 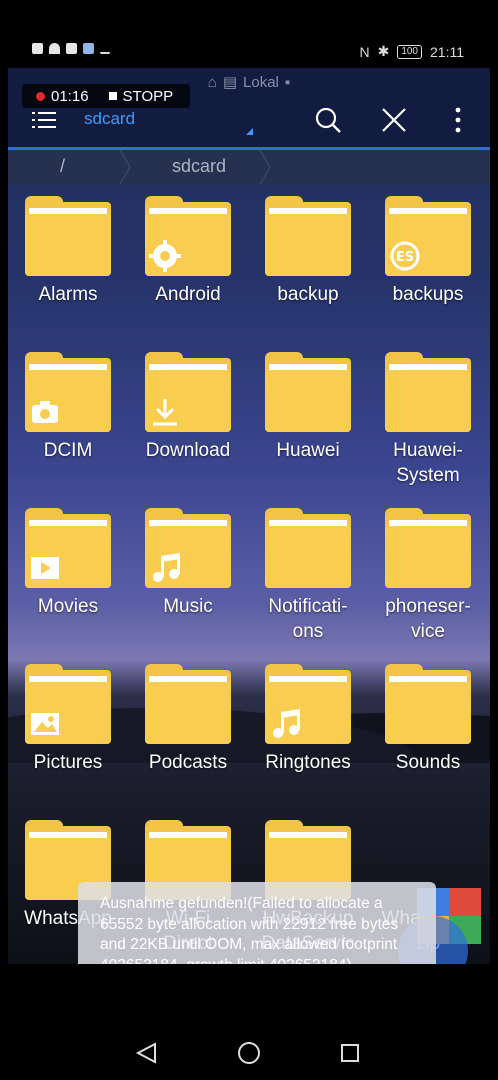 I want to click on folder-item: Android, so click(x=188, y=271).